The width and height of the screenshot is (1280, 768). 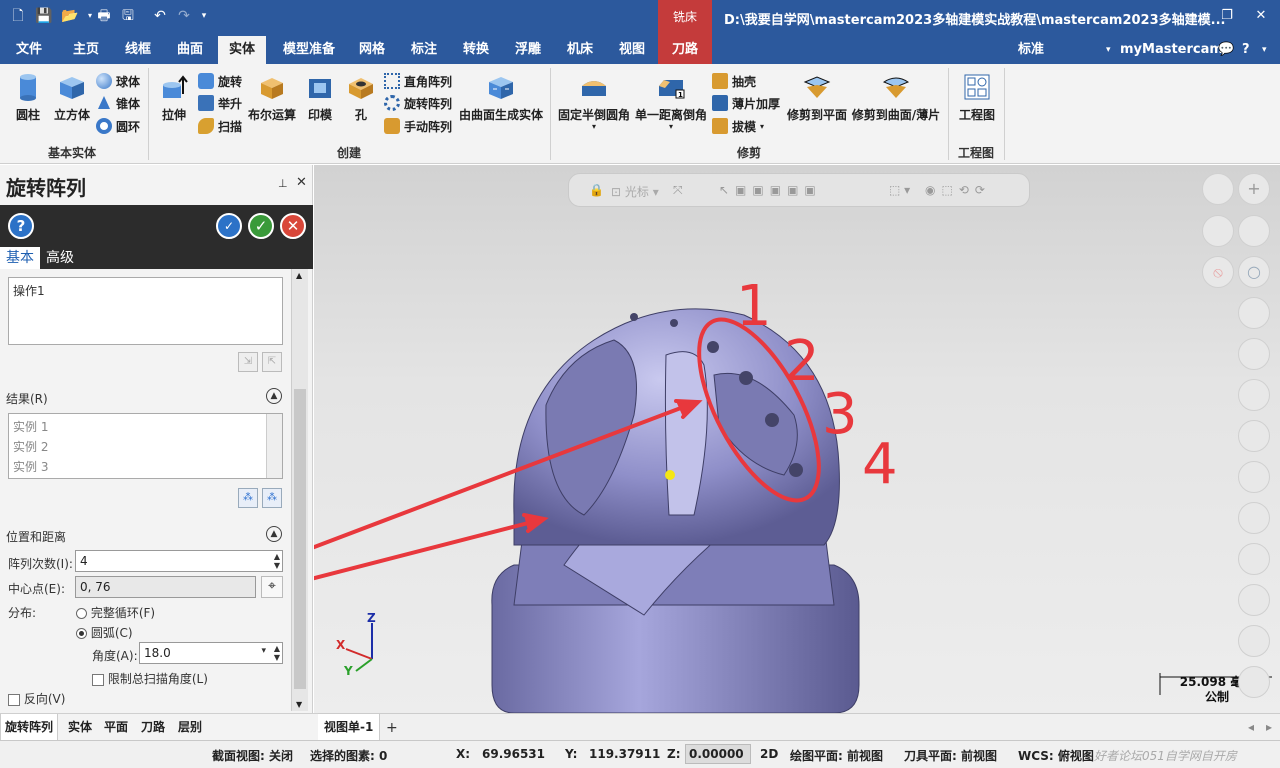 I want to click on snap-icon, so click(x=1254, y=231).